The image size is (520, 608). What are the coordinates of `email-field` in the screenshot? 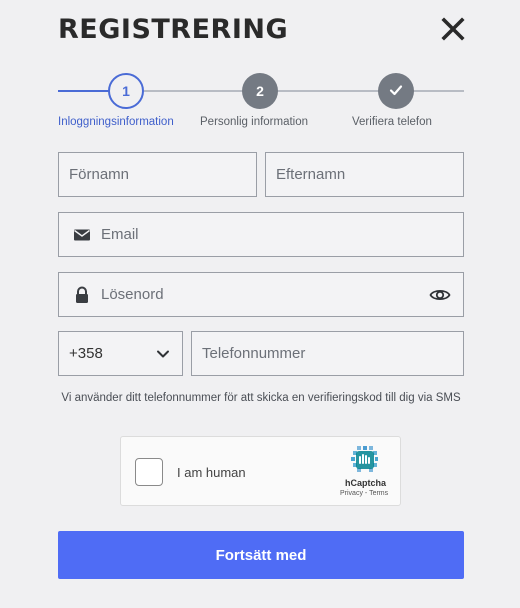 It's located at (261, 234).